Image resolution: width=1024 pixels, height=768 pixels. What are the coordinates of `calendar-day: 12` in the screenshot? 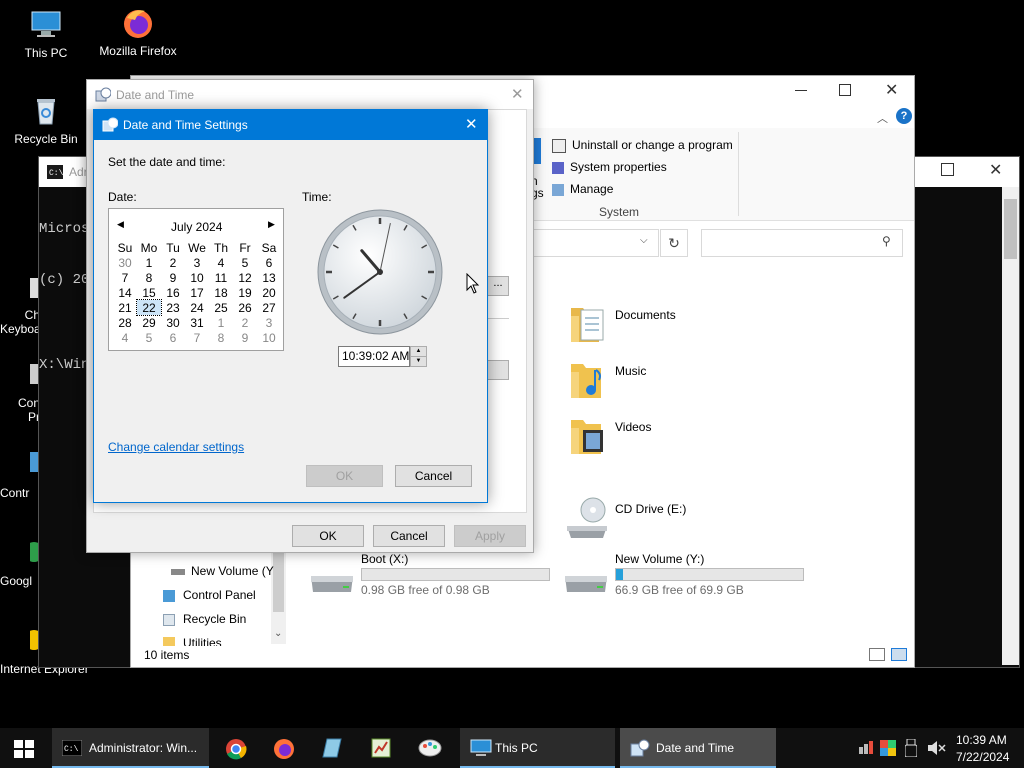 It's located at (245, 277).